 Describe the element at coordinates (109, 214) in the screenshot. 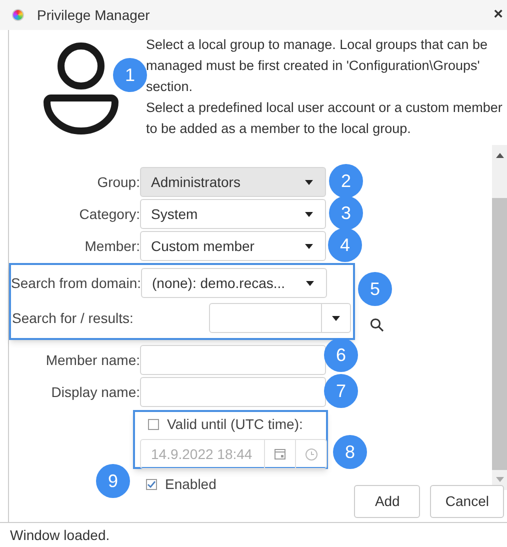

I see `field-label: Category:` at that location.